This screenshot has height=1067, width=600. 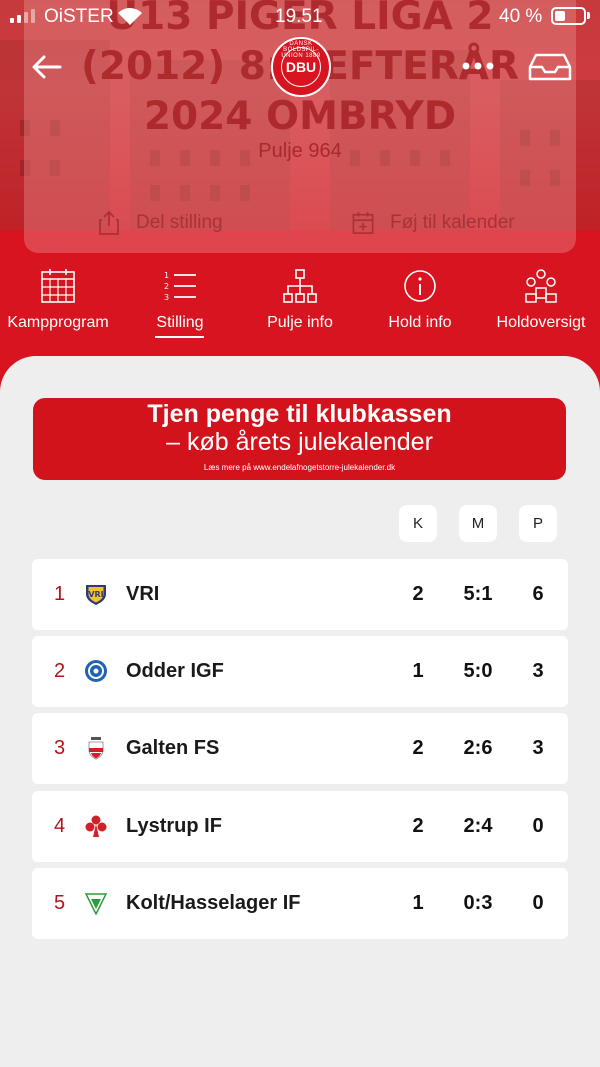 I want to click on row-position: 2, so click(x=60, y=671).